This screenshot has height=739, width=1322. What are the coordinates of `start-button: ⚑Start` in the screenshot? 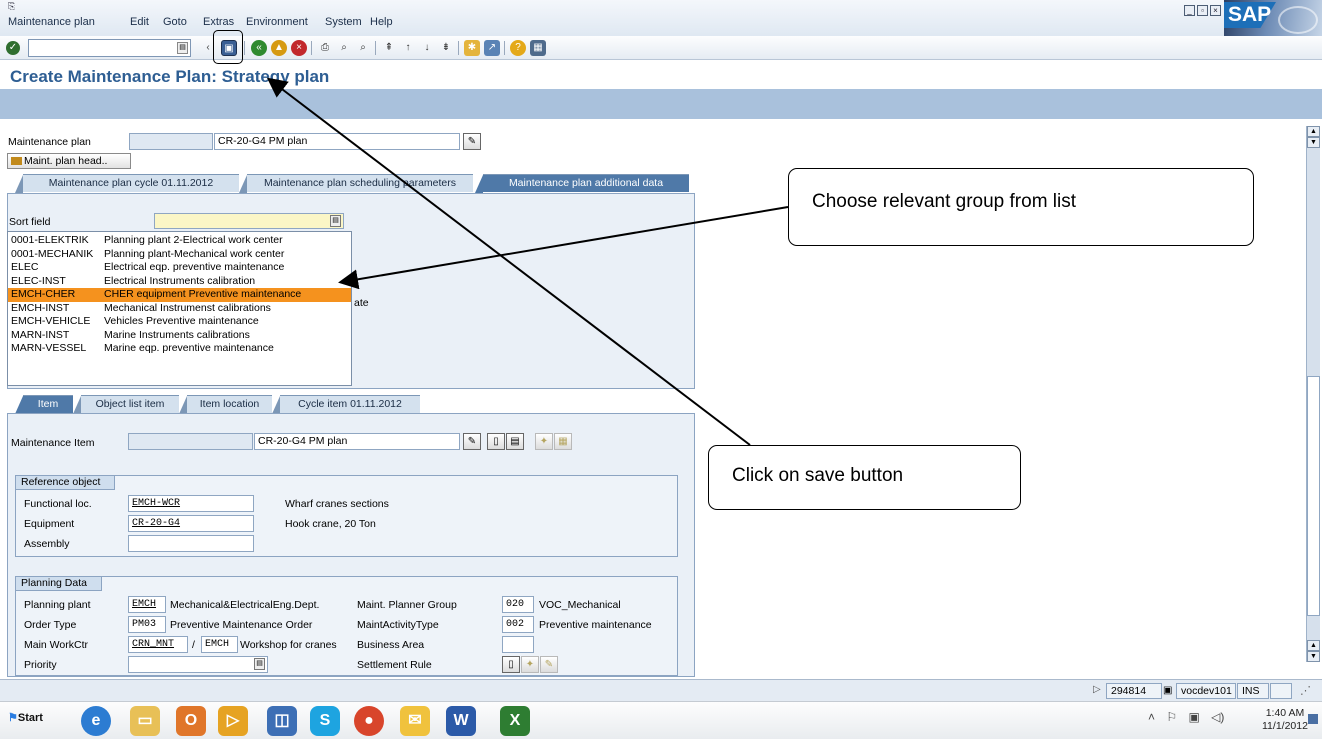 It's located at (25, 717).